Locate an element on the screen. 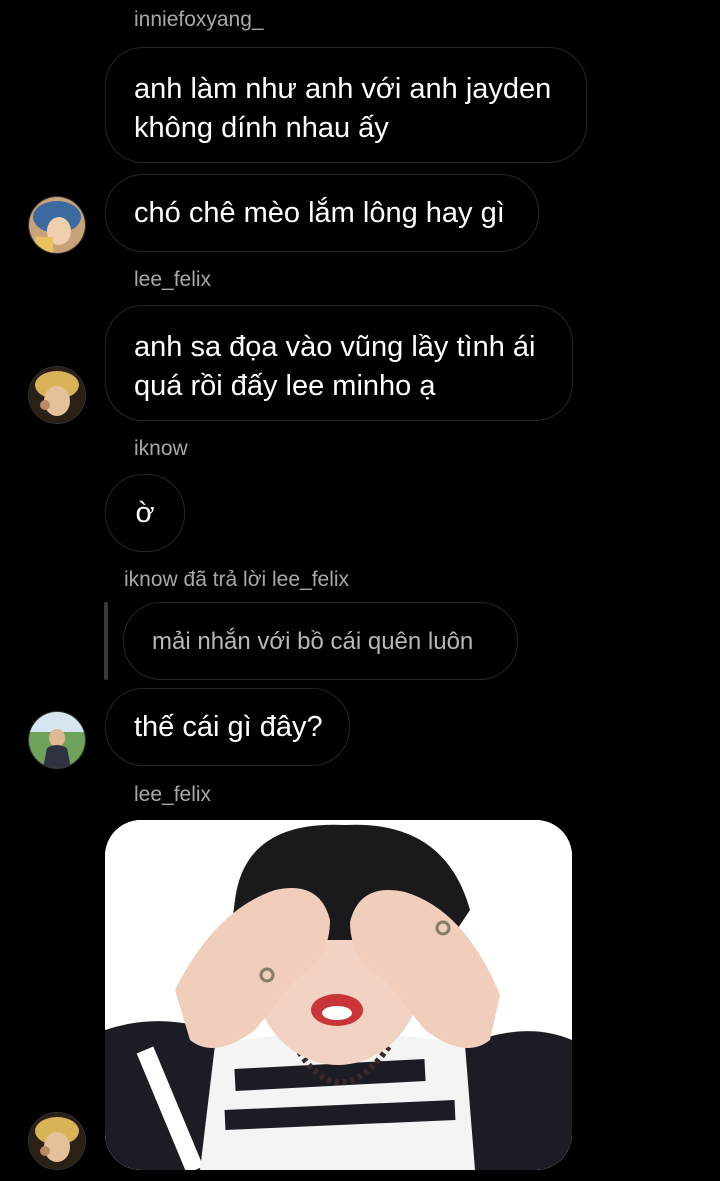  avatar-blue-hair-icon is located at coordinates (57, 225).